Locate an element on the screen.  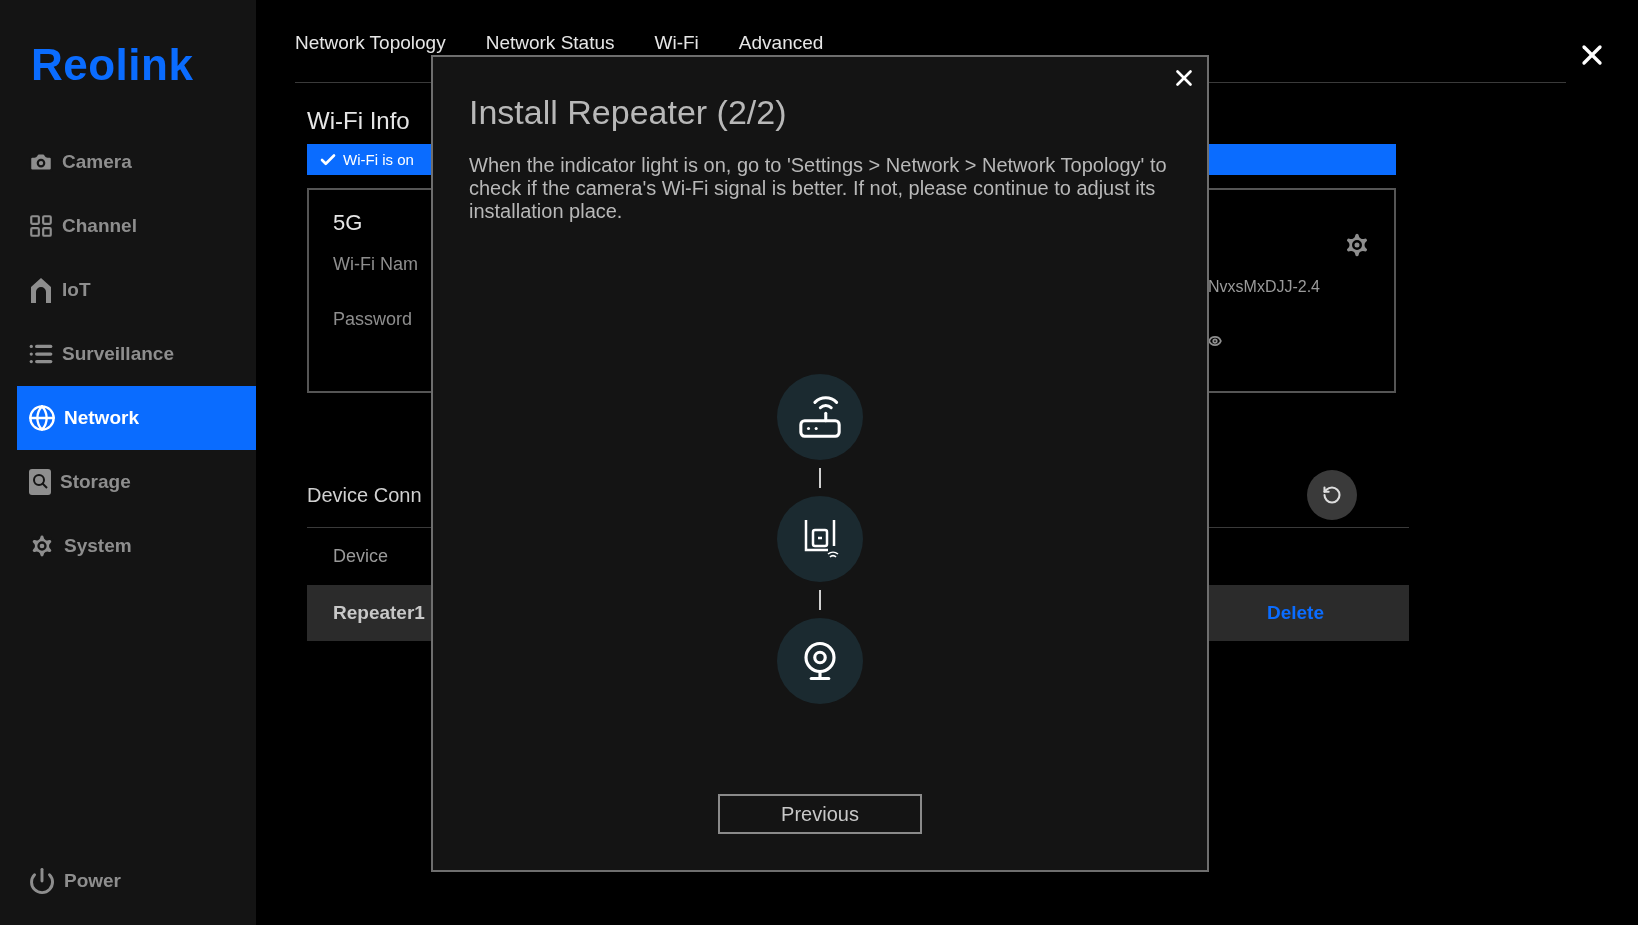
band-label: 5G is located at coordinates (348, 223).